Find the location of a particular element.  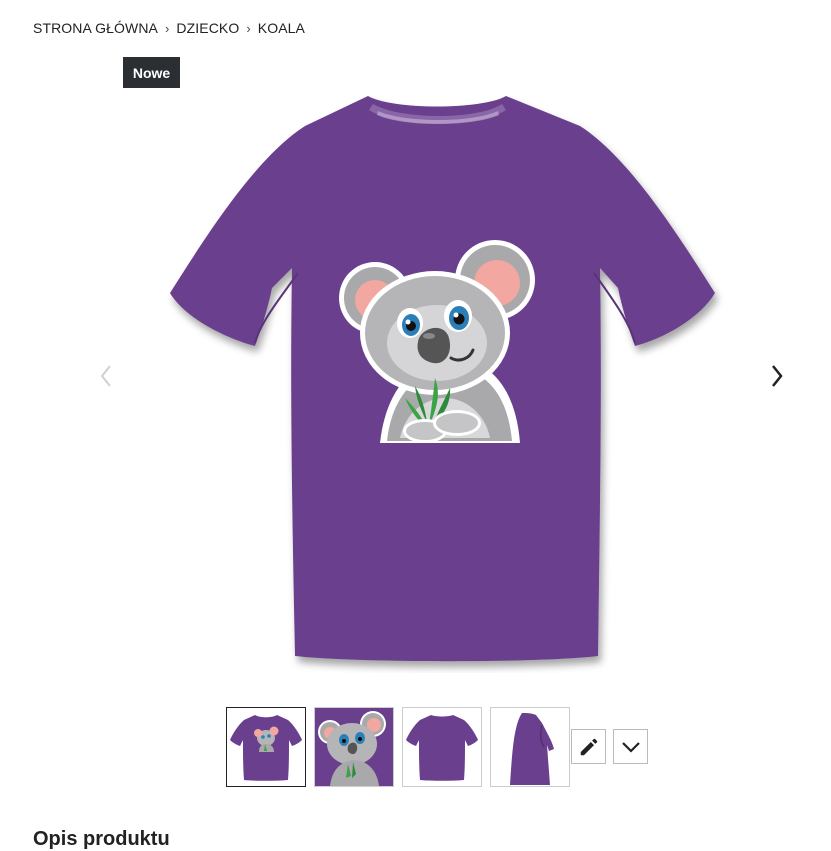

edit-design-button is located at coordinates (588, 746).